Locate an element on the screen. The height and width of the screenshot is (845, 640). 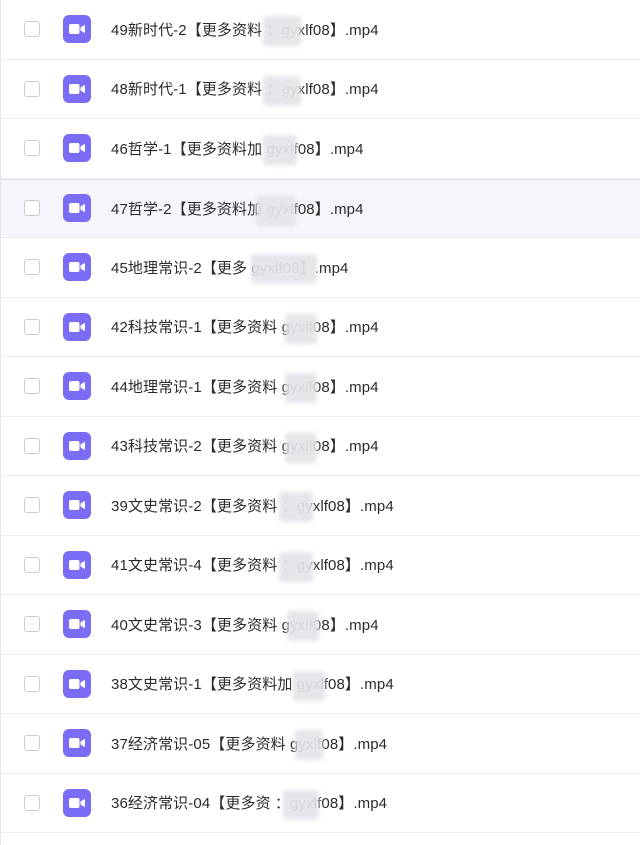
file-row: 38文史常识-1【更多资料加 gyxlf08】.mp4 is located at coordinates (320, 684).